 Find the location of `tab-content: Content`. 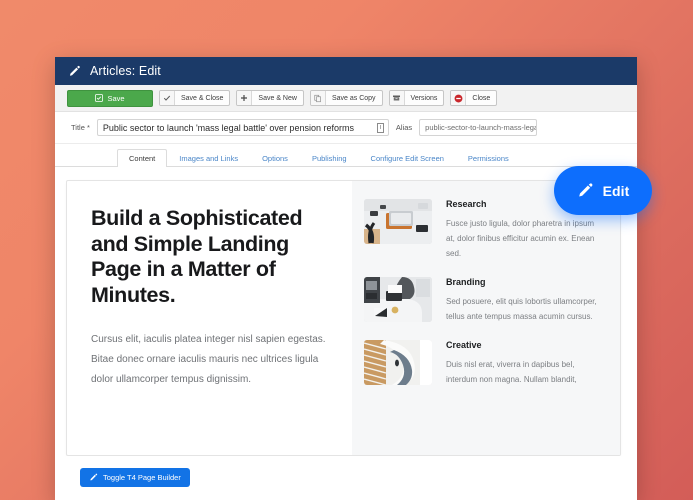

tab-content: Content is located at coordinates (142, 158).